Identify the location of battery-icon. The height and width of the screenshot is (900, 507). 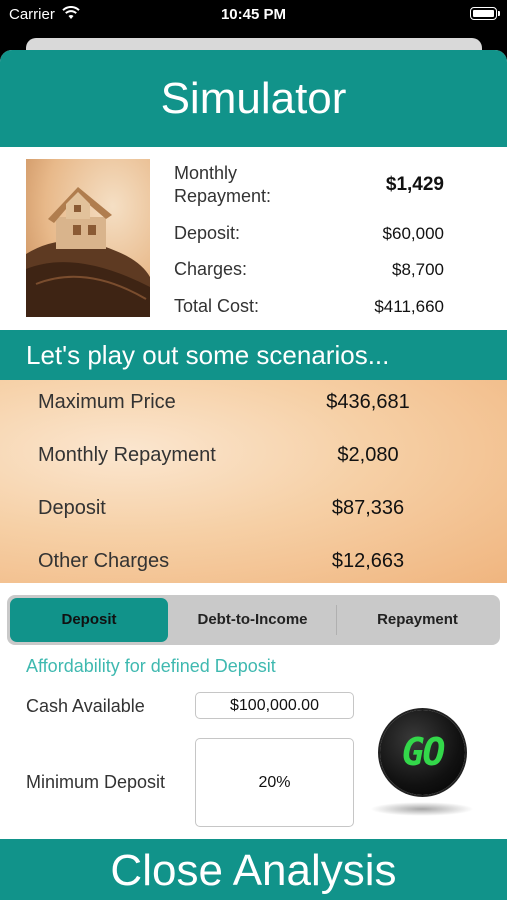
(485, 13).